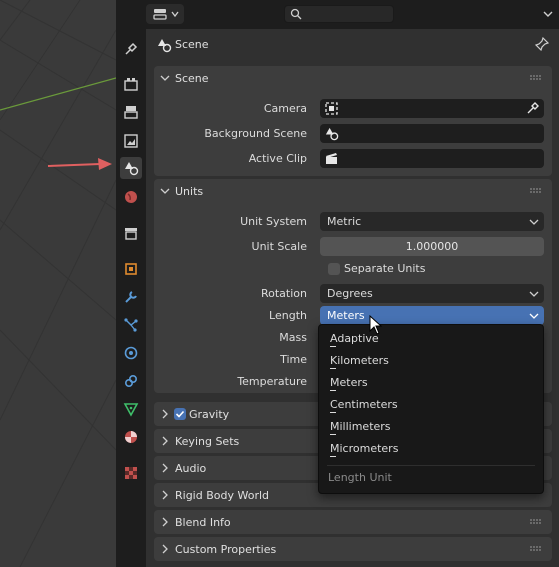  I want to click on clip-icon, so click(331, 158).